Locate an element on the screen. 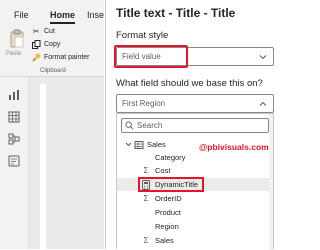 The width and height of the screenshot is (320, 250). model-view-icon is located at coordinates (14, 139).